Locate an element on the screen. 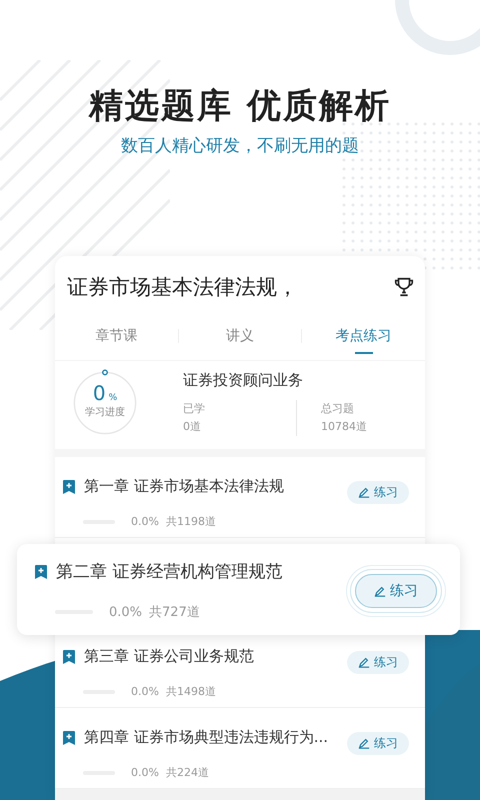 The image size is (480, 800). stat-value: 0道 is located at coordinates (192, 426).